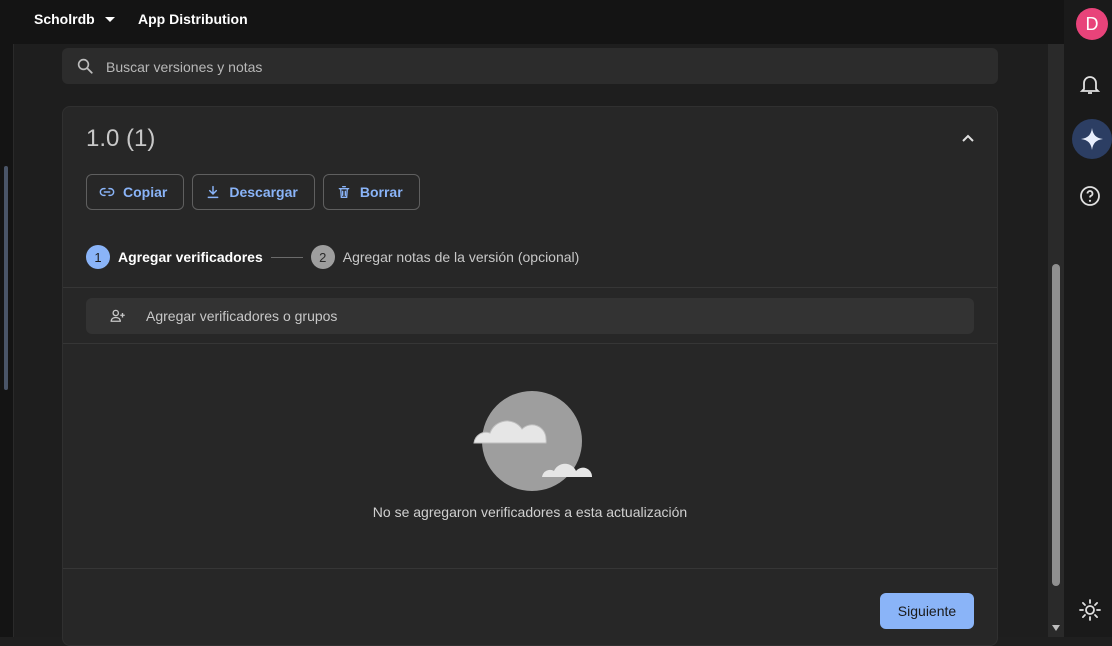  Describe the element at coordinates (532, 22) in the screenshot. I see `top-bar: Scholrdb App Distribution` at that location.